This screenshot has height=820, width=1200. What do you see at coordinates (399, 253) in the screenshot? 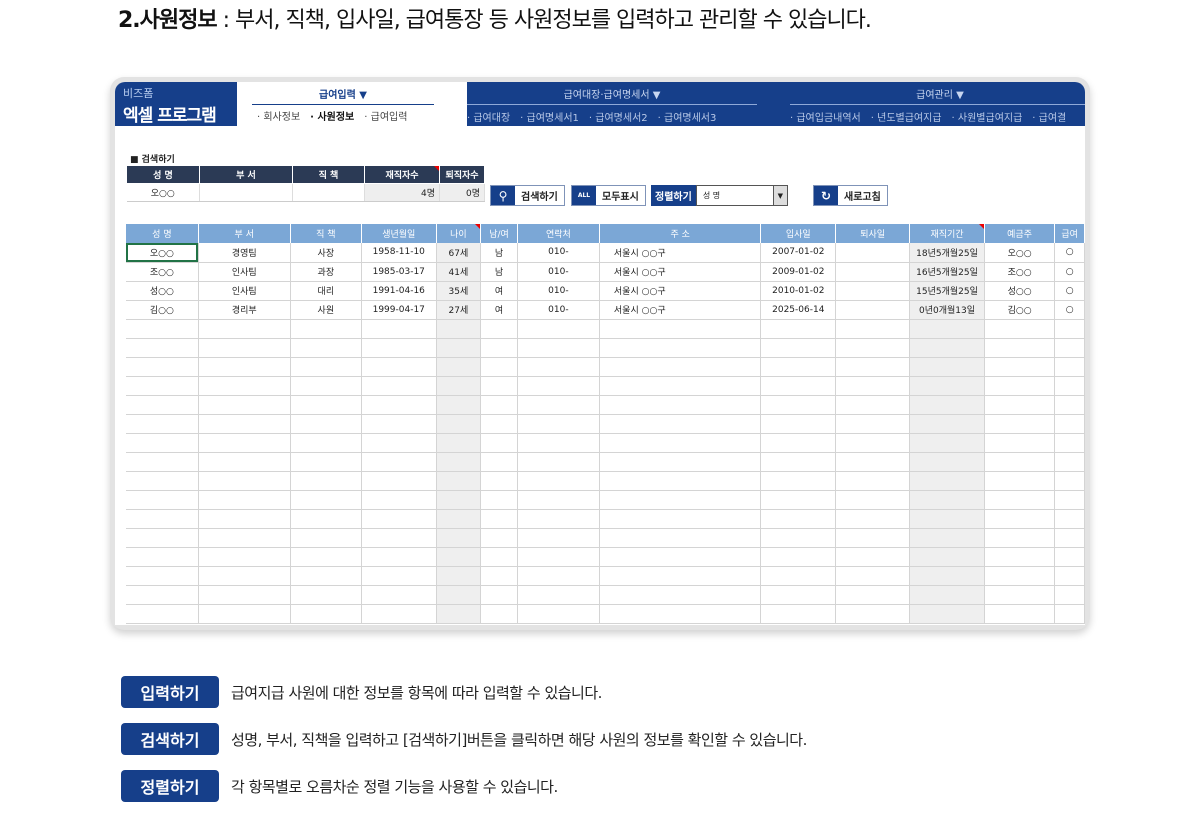
I see `table-cell: 1958-11-10` at bounding box center [399, 253].